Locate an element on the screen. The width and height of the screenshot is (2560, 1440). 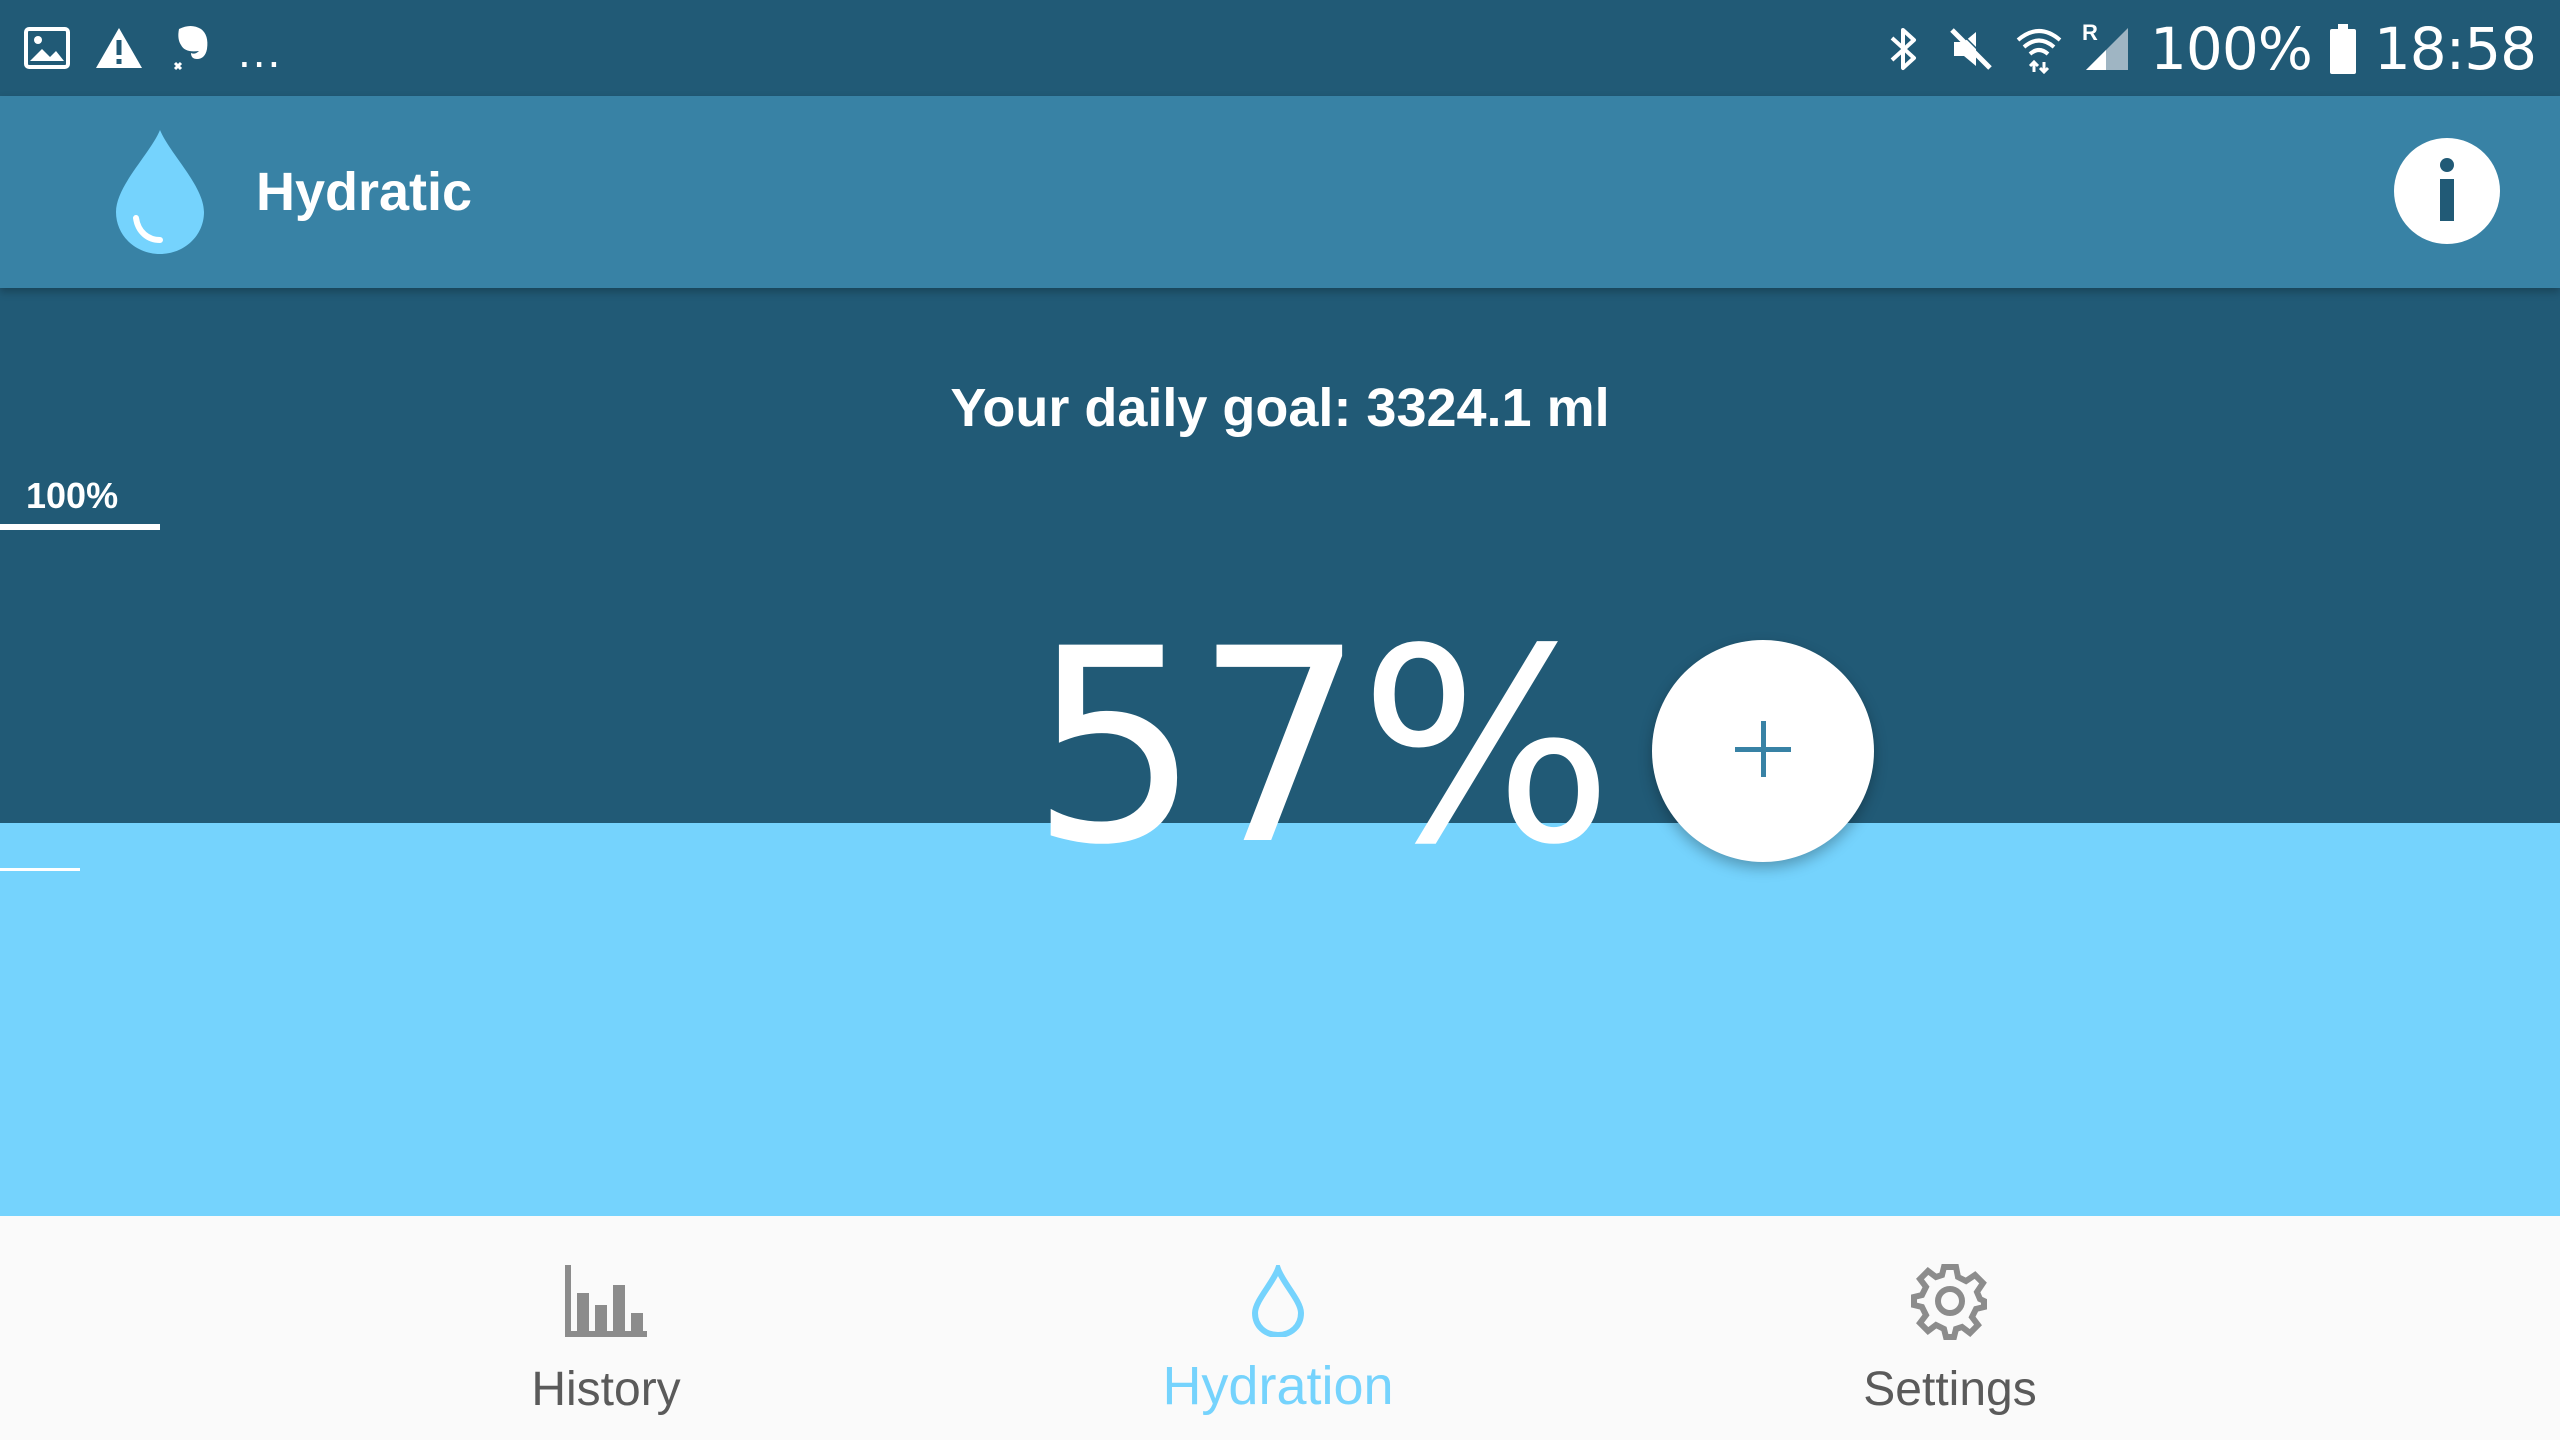
goal-marker-line is located at coordinates (80, 527).